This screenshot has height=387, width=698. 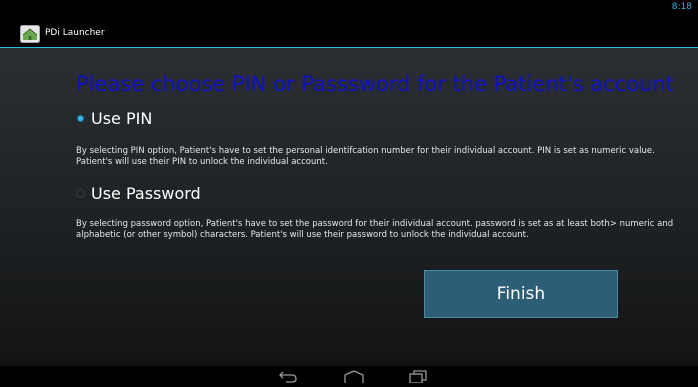 I want to click on app-title: PDi Launcher, so click(x=75, y=33).